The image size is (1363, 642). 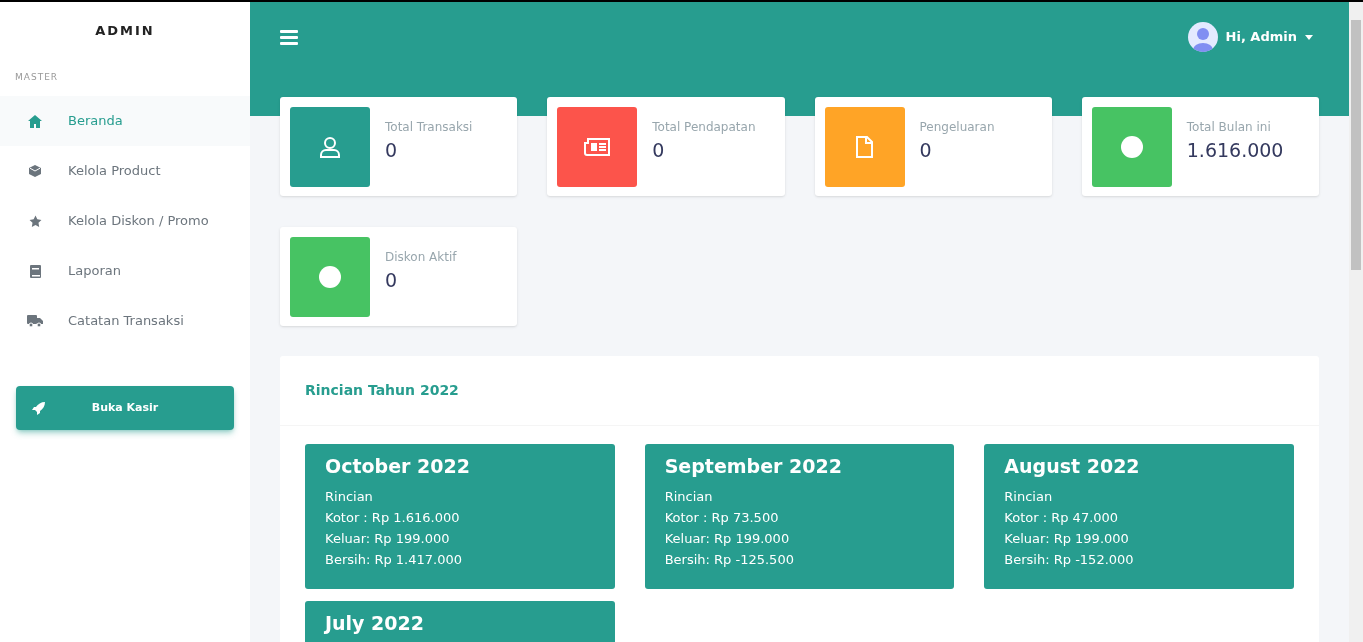 What do you see at coordinates (289, 37) in the screenshot?
I see `menu-icon` at bounding box center [289, 37].